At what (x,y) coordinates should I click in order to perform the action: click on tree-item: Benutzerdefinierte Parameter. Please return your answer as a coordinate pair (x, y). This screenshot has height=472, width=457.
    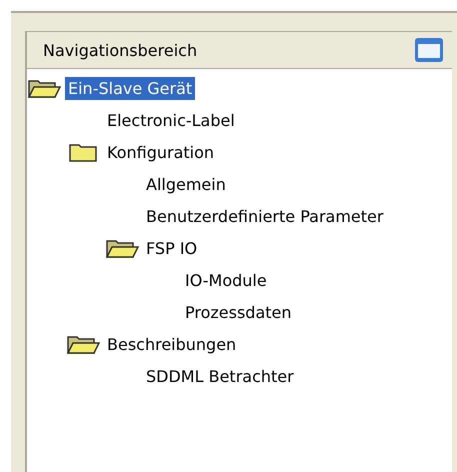
    Looking at the image, I should click on (264, 216).